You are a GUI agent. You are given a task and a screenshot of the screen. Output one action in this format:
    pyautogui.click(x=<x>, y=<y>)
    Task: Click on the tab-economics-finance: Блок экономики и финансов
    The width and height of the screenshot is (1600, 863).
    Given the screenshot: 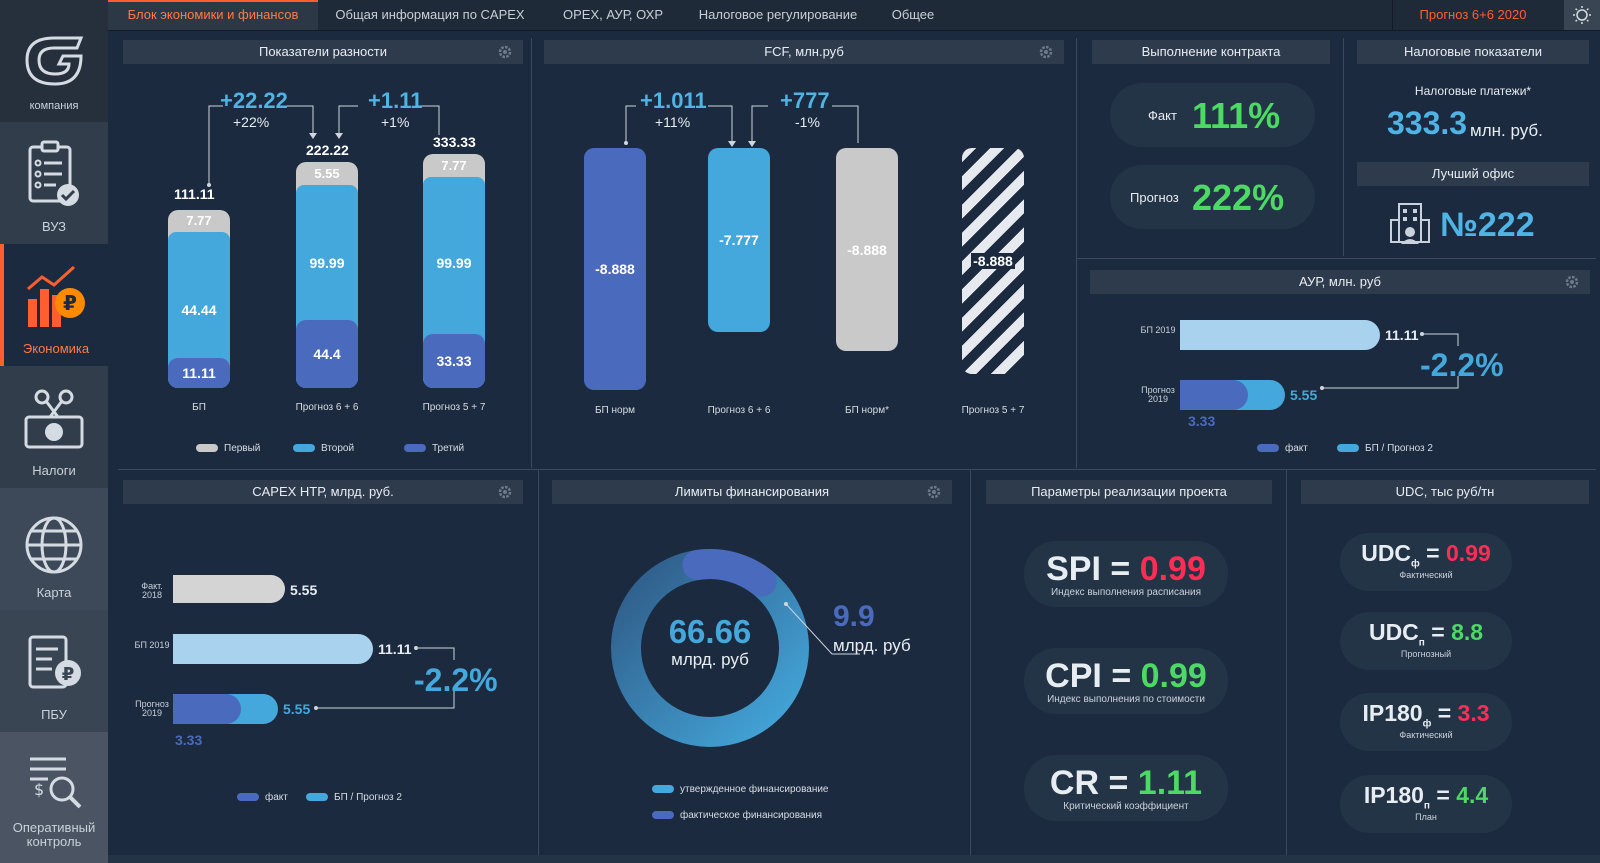 What is the action you would take?
    pyautogui.click(x=213, y=15)
    